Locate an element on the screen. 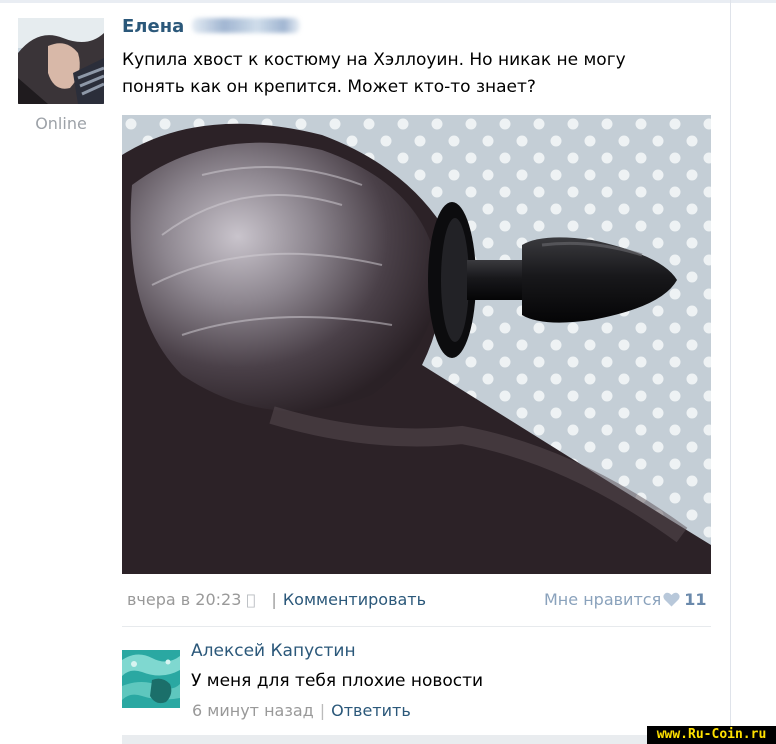 The height and width of the screenshot is (744, 776). author-name: Елена is located at coordinates (153, 26).